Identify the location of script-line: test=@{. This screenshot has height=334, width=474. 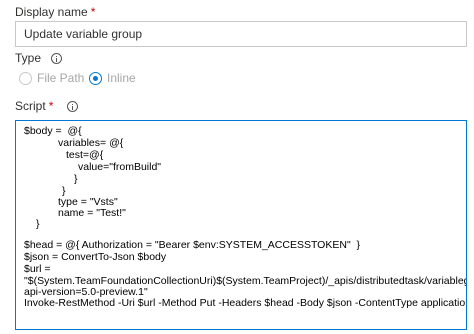
(85, 155).